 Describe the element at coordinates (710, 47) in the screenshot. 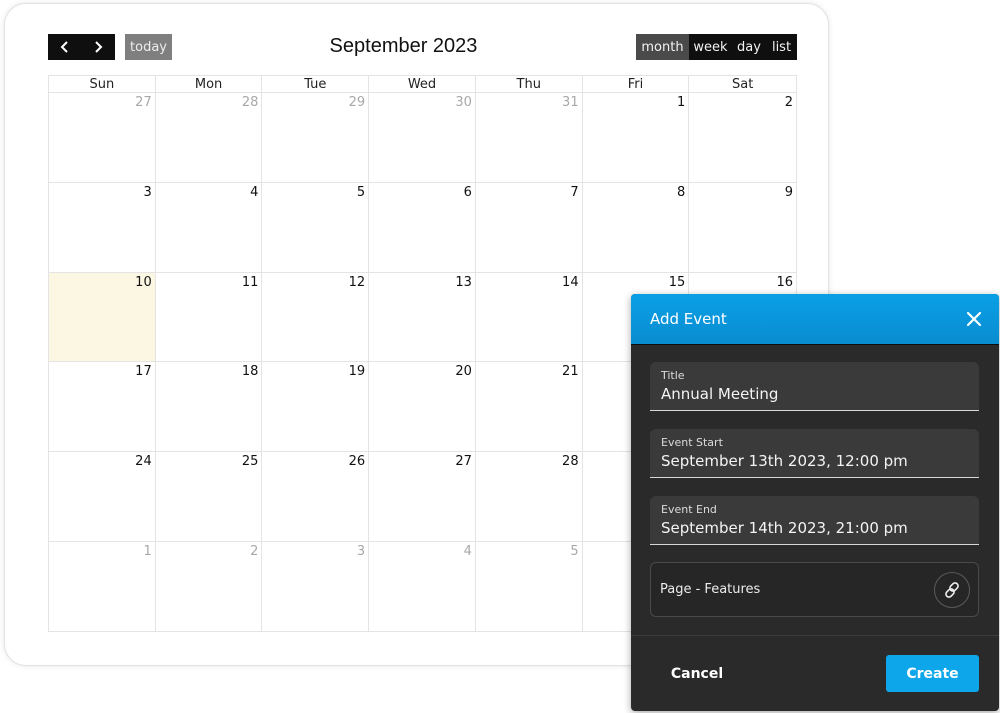

I see `view-week-button: week` at that location.